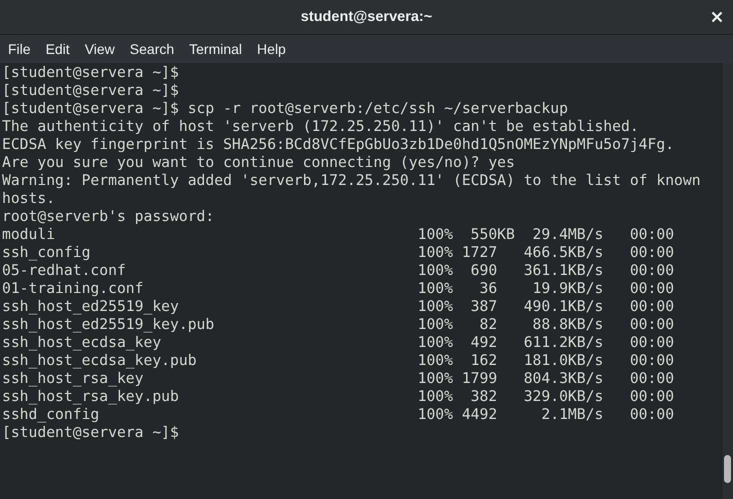 This screenshot has width=733, height=499. What do you see at coordinates (20, 49) in the screenshot?
I see `menu-item: File` at bounding box center [20, 49].